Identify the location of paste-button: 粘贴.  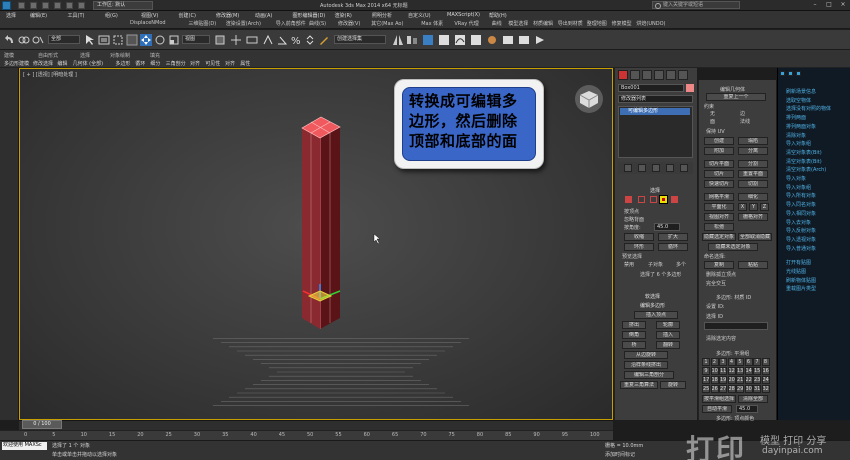
(753, 265).